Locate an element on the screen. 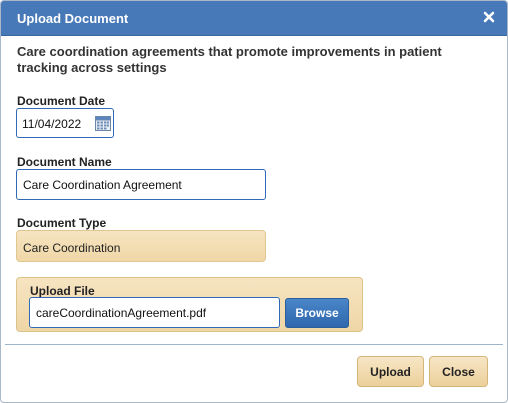  calendar-icon is located at coordinates (103, 126).